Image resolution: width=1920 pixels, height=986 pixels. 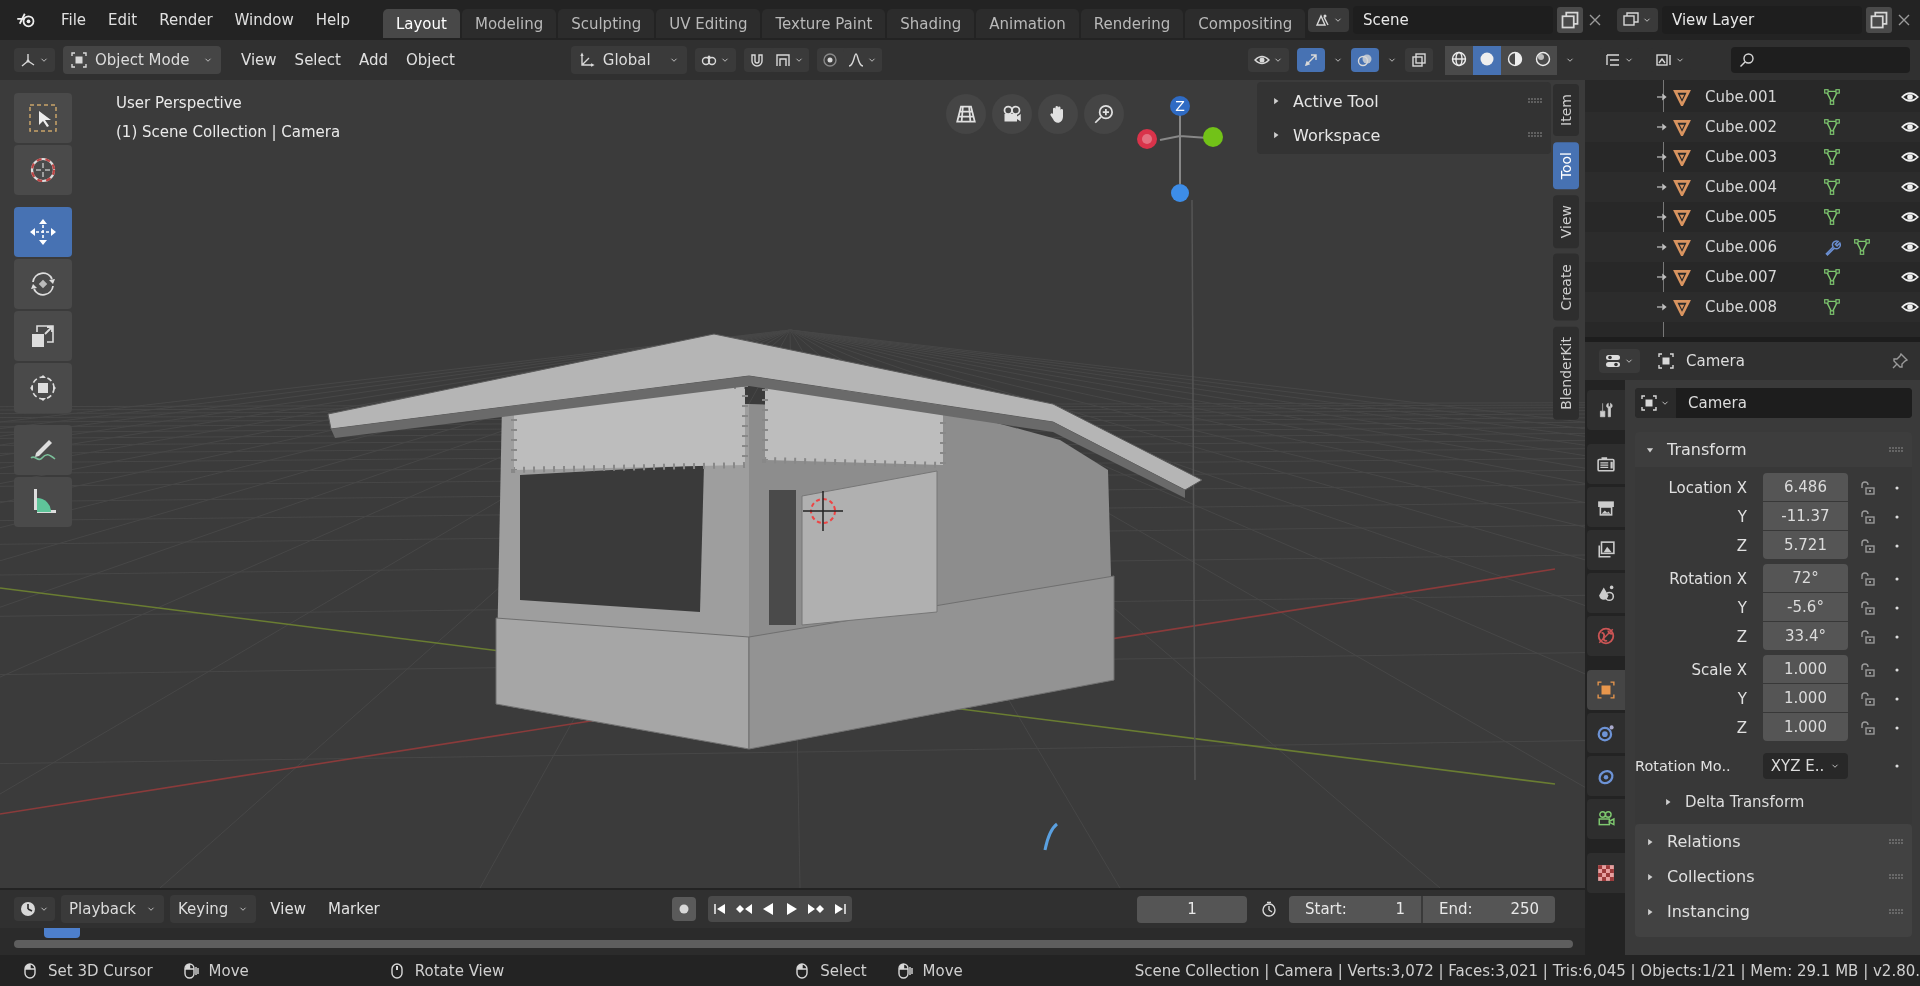 What do you see at coordinates (1752, 217) in the screenshot?
I see `outliner-row: Cube.005` at bounding box center [1752, 217].